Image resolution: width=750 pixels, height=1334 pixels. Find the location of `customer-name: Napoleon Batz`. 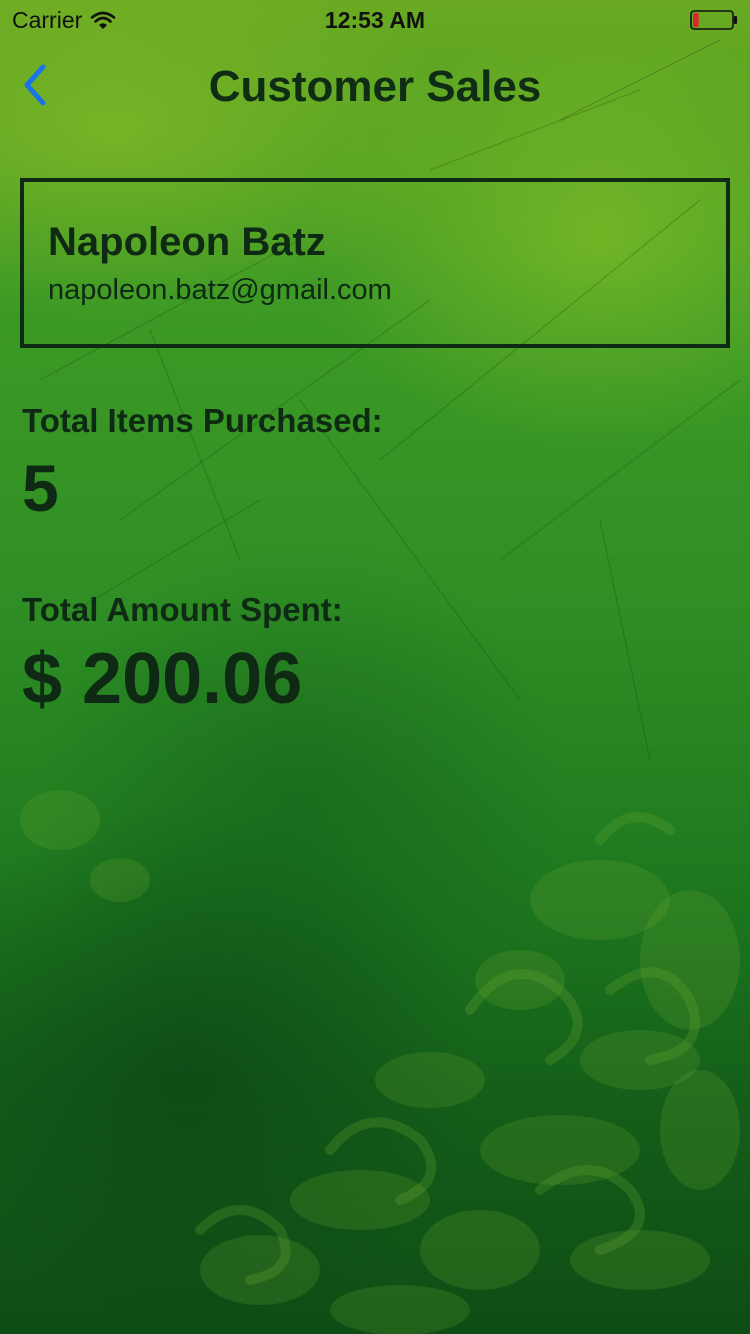

customer-name: Napoleon Batz is located at coordinates (187, 242).